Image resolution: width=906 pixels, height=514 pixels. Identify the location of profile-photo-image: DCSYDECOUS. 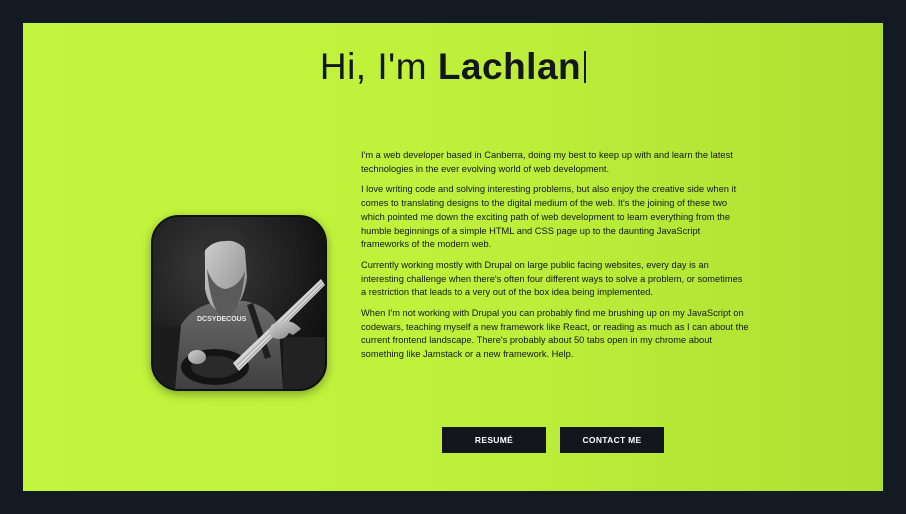
(239, 303).